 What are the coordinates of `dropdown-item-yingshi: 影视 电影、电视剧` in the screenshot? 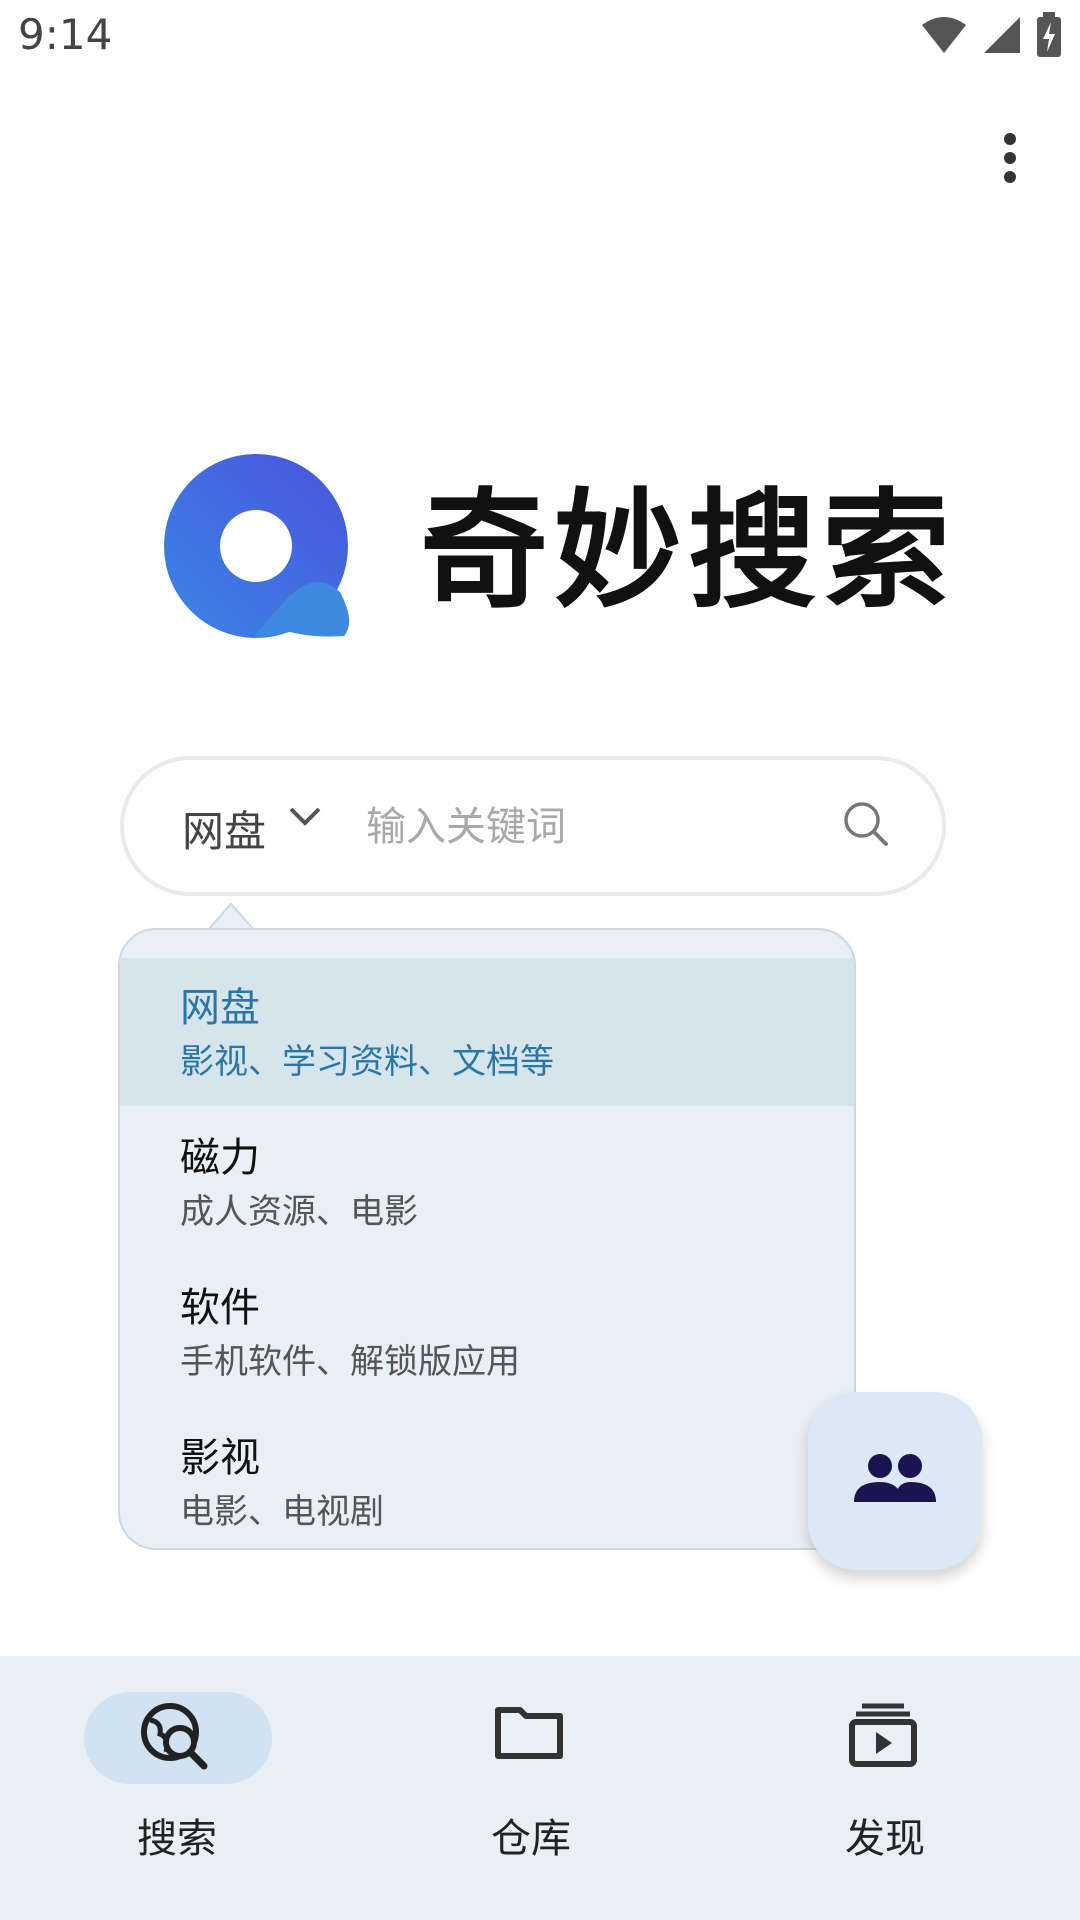 It's located at (487, 1478).